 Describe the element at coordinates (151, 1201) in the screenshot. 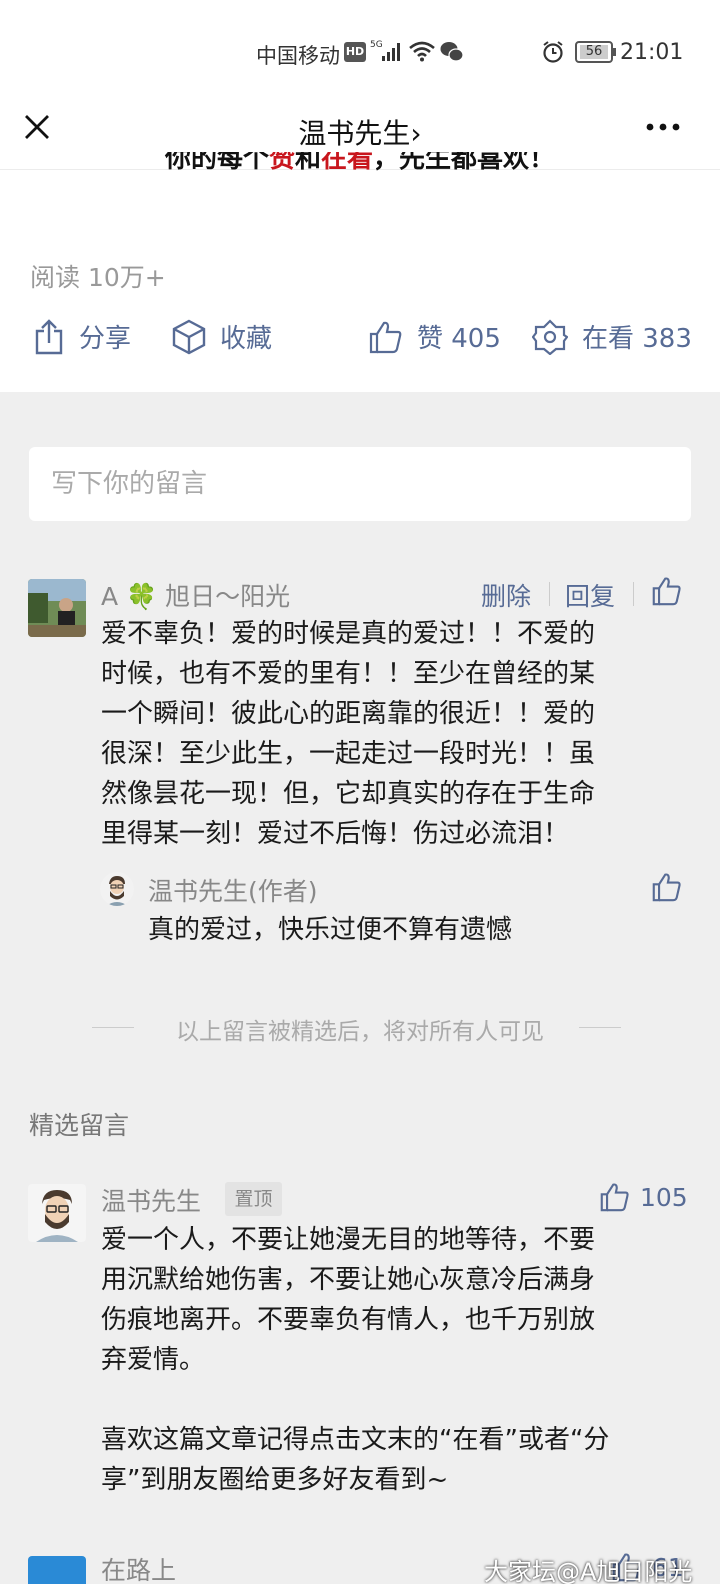

I see `comment-nickname: 温书先生` at that location.